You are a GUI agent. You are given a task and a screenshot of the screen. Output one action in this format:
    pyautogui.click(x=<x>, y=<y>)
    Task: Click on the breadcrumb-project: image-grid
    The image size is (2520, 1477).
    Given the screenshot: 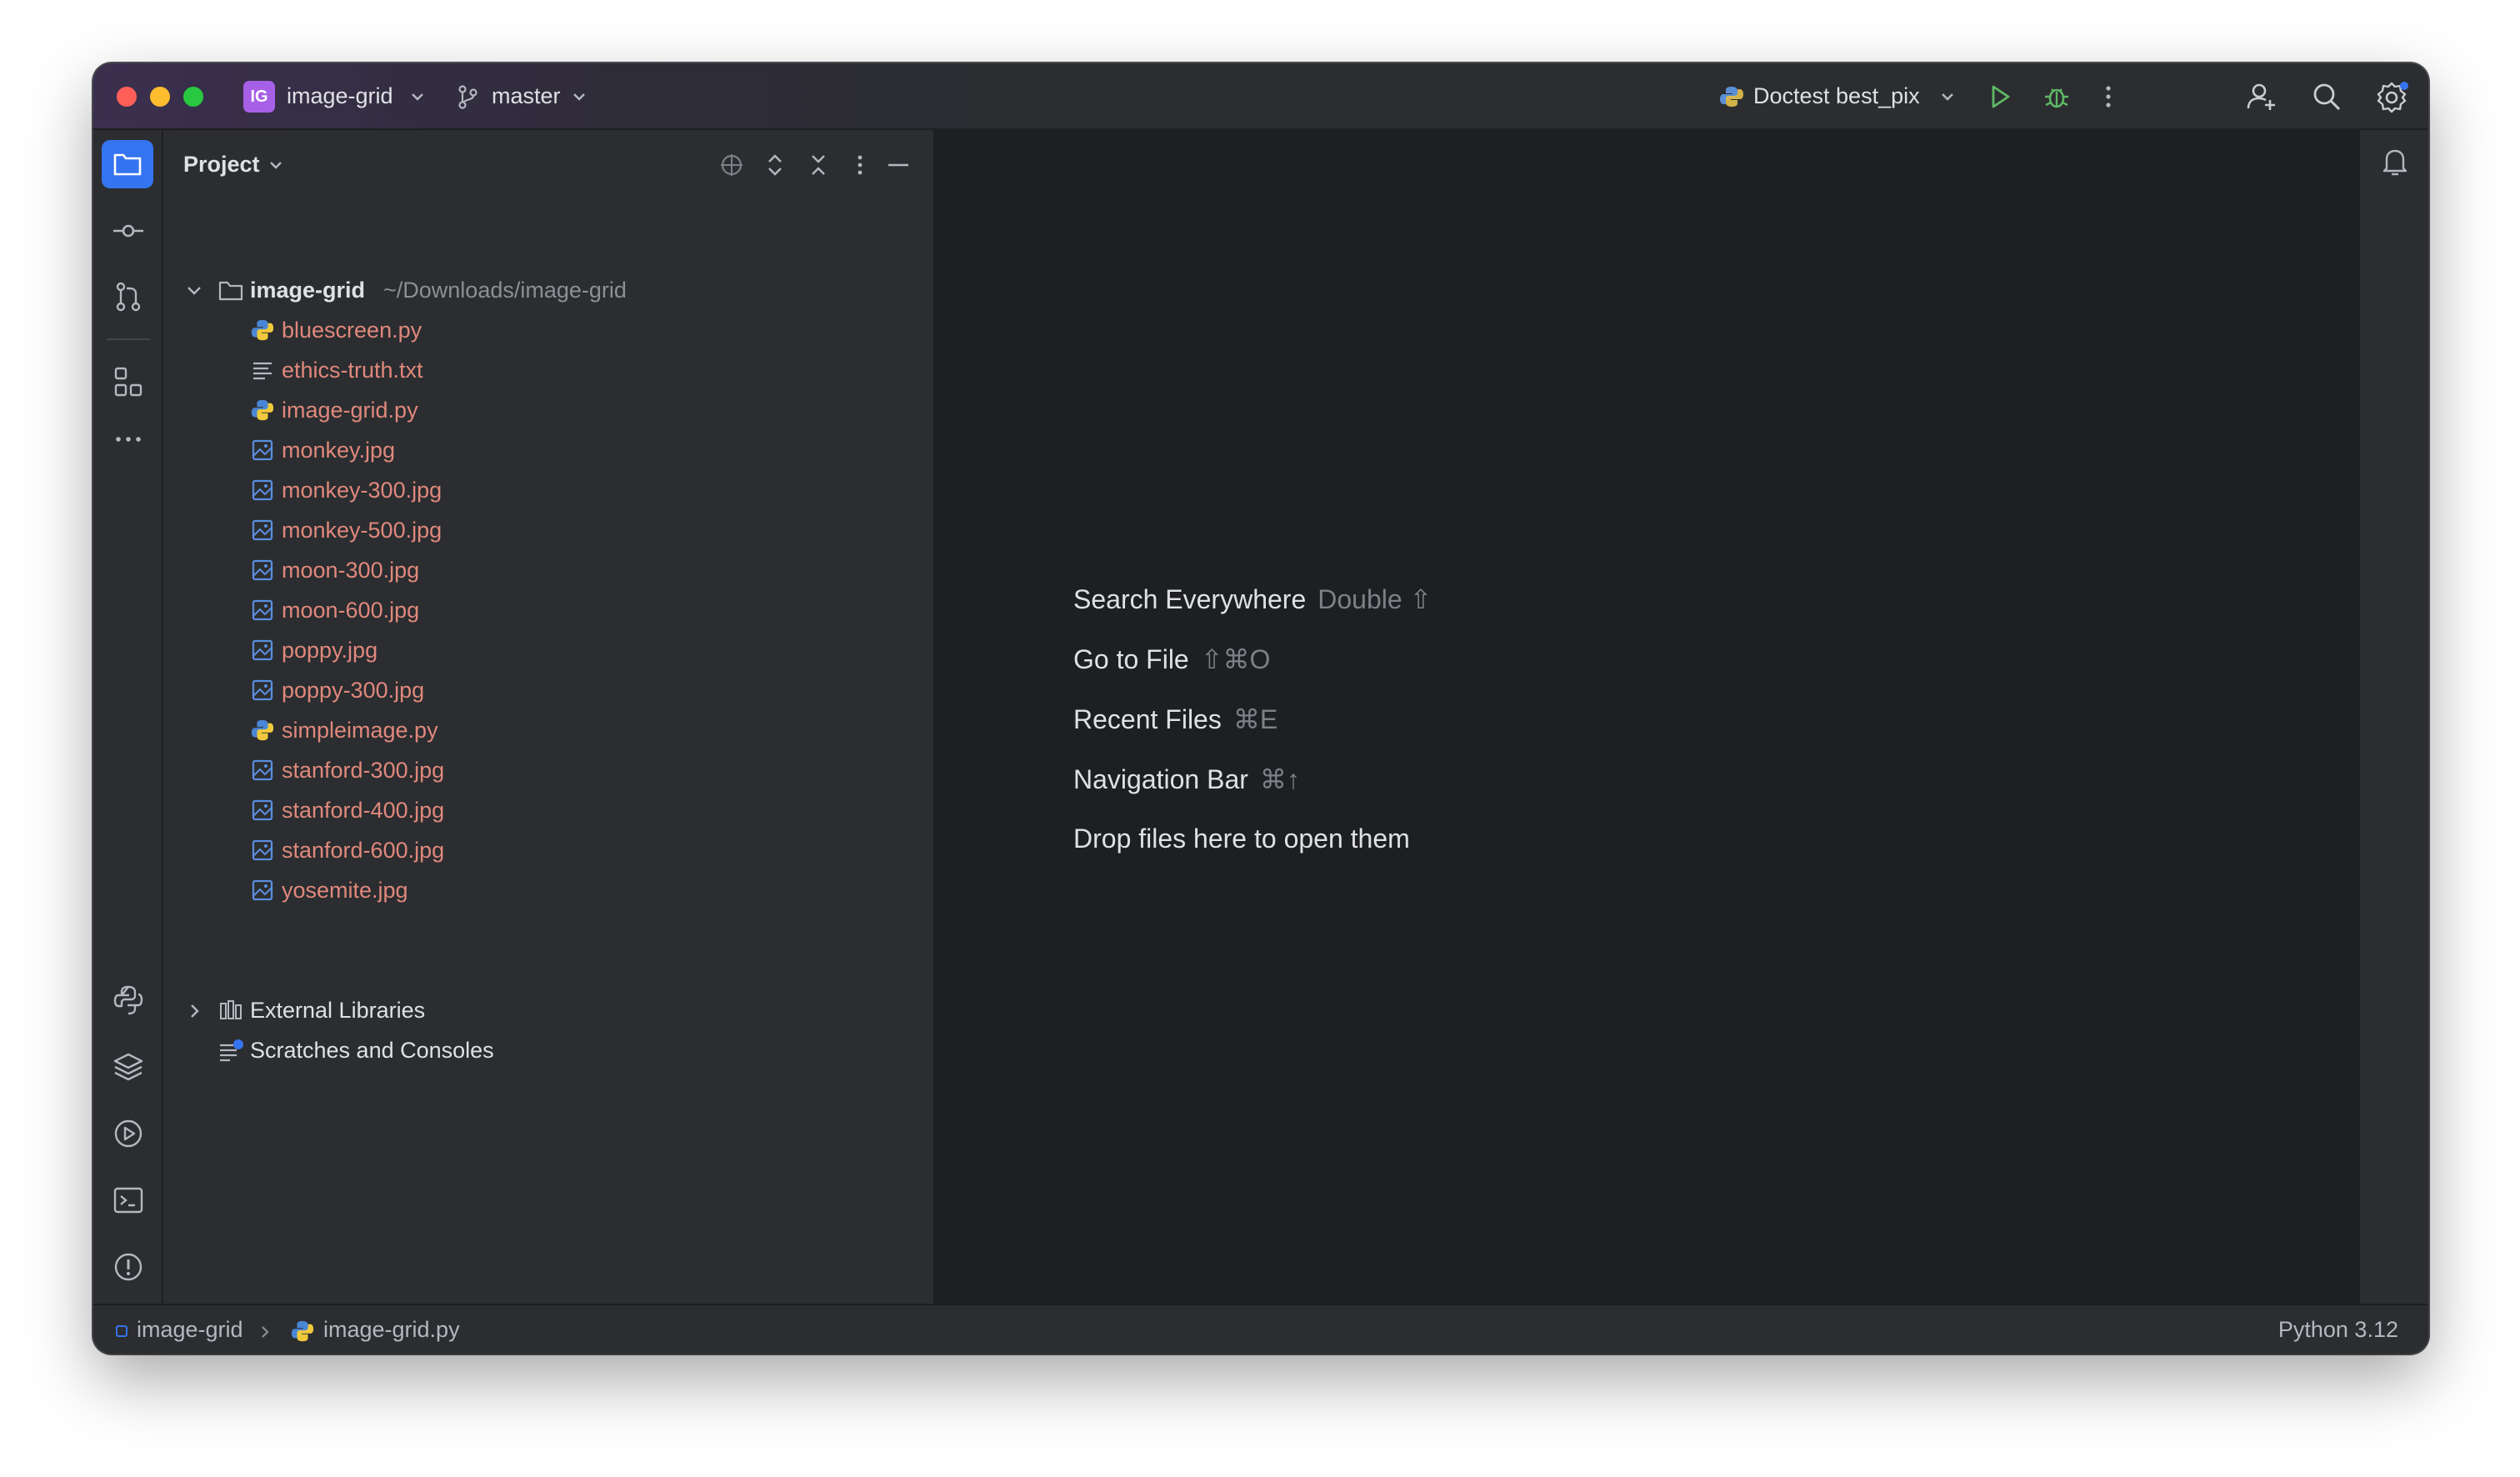 What is the action you would take?
    pyautogui.click(x=190, y=1330)
    